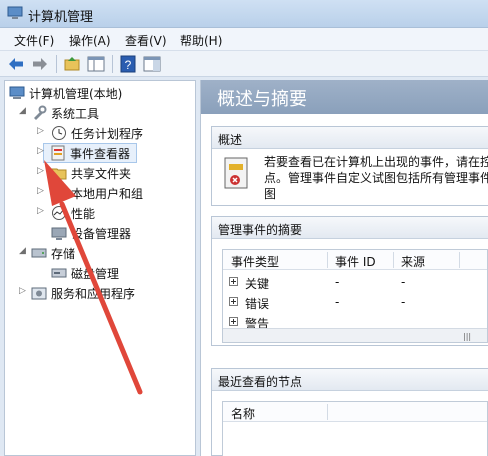 The height and width of the screenshot is (456, 488). What do you see at coordinates (201, 40) in the screenshot?
I see `menu-help: 帮助(H)` at bounding box center [201, 40].